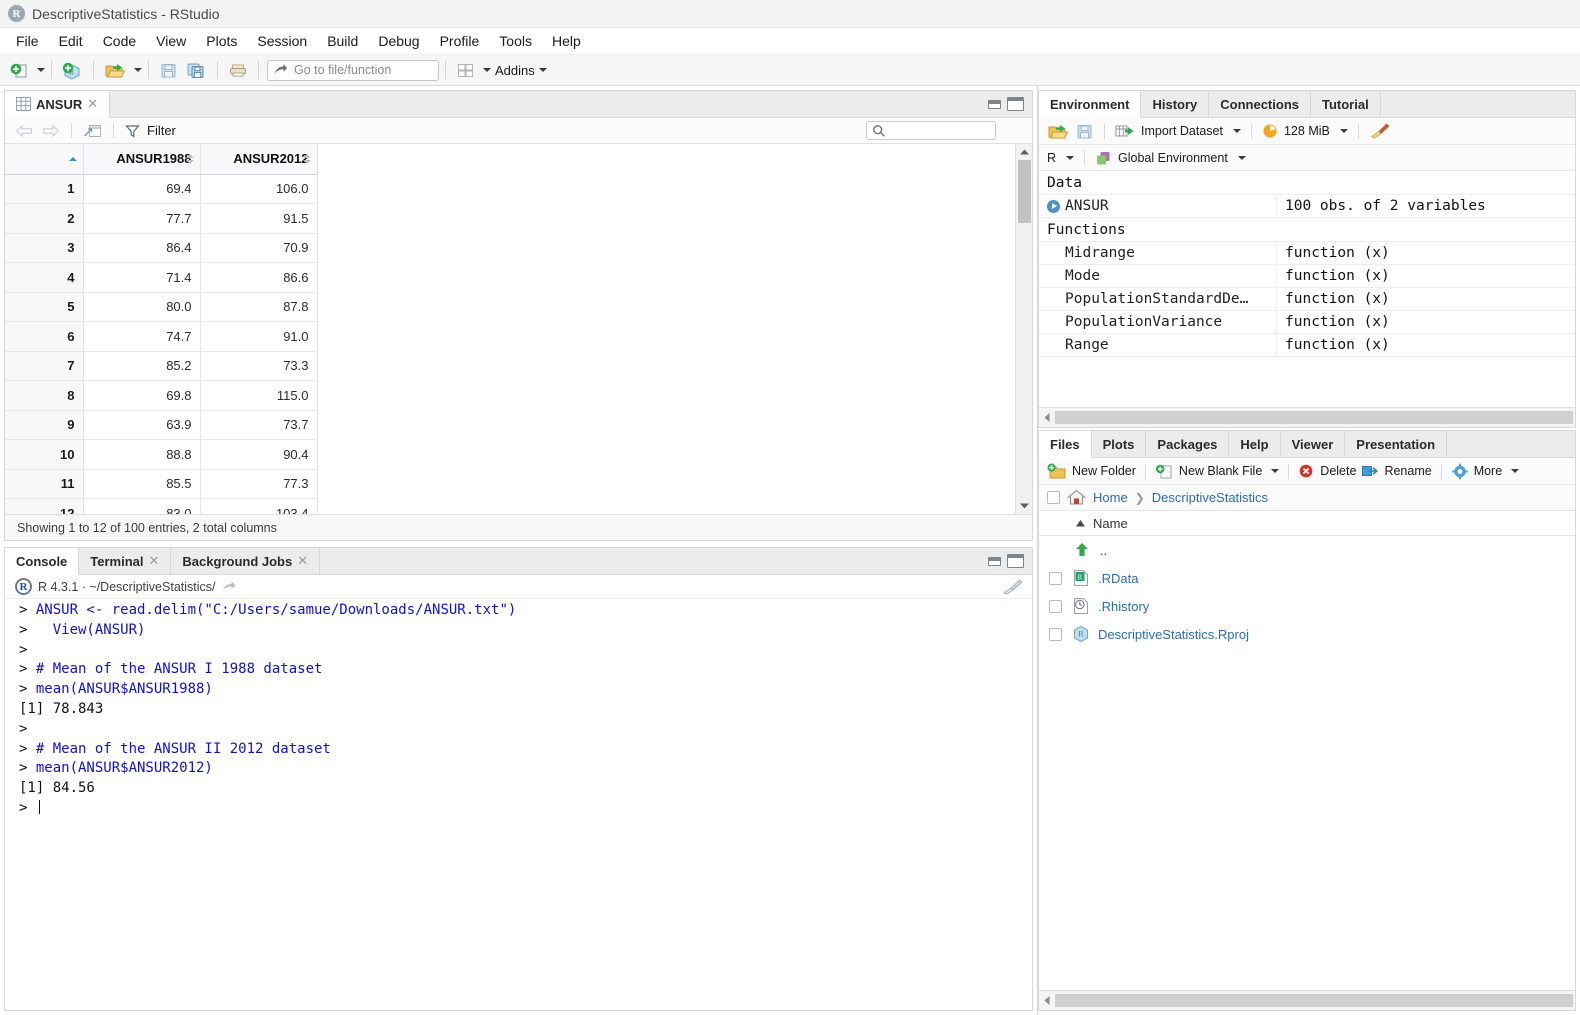 This screenshot has width=1580, height=1015. What do you see at coordinates (1255, 444) in the screenshot?
I see `tab-help: Help` at bounding box center [1255, 444].